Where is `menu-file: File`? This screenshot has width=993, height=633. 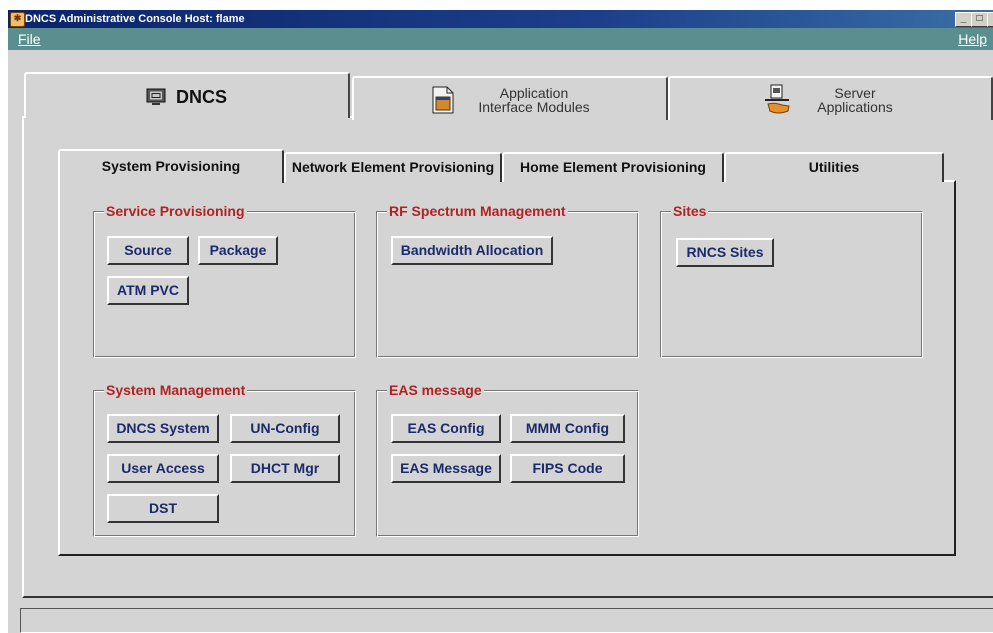
menu-file: File is located at coordinates (29, 39).